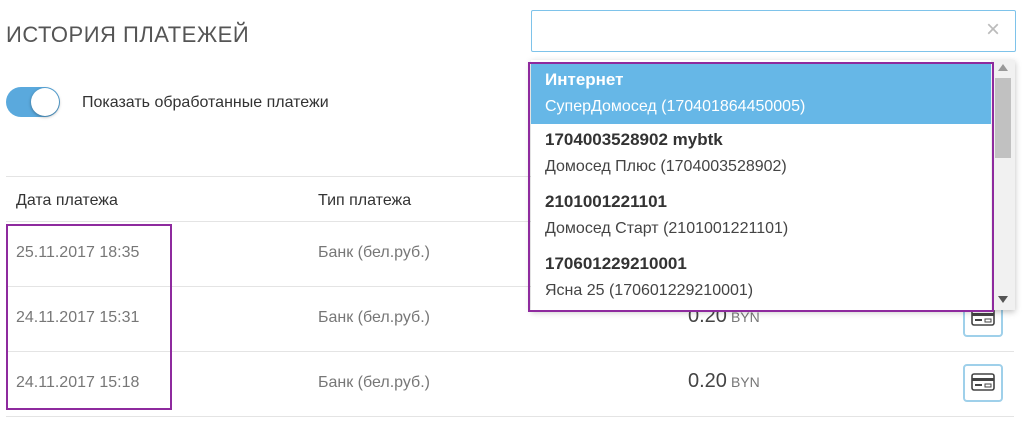  What do you see at coordinates (584, 79) in the screenshot?
I see `dropdown-item-title: Интернет` at bounding box center [584, 79].